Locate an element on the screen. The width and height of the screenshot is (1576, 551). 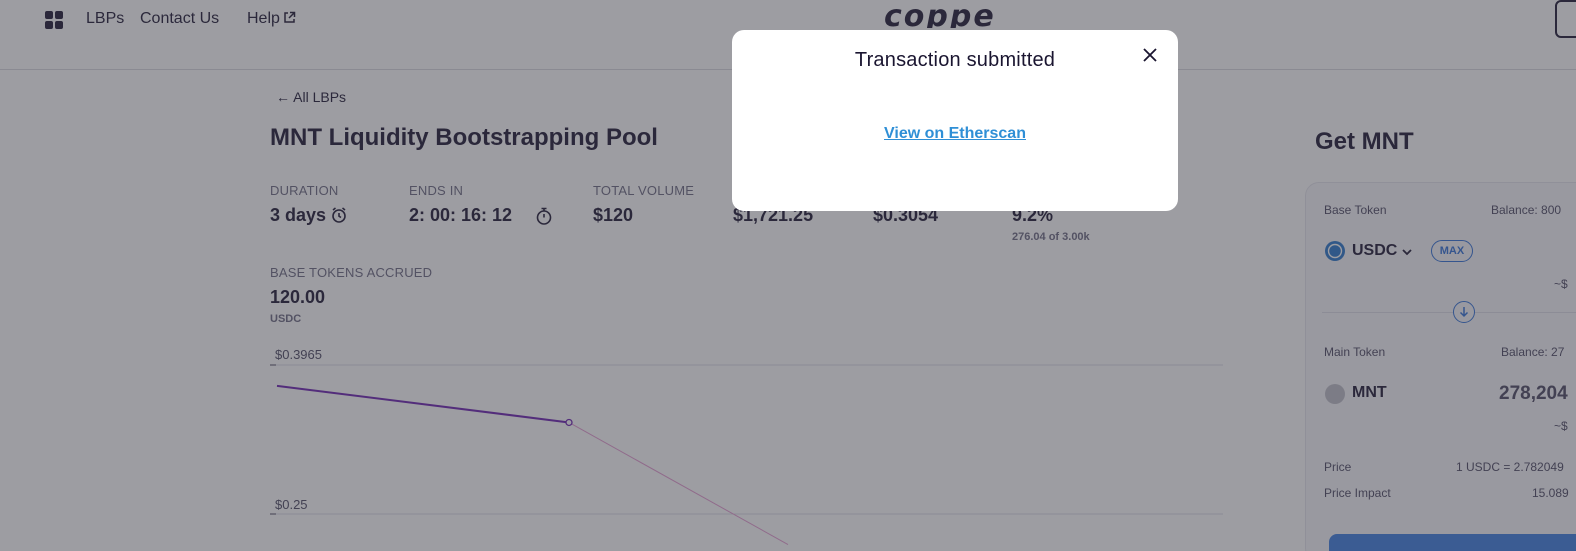
transaction-modal: Transaction submitted View on Etherscan is located at coordinates (955, 120).